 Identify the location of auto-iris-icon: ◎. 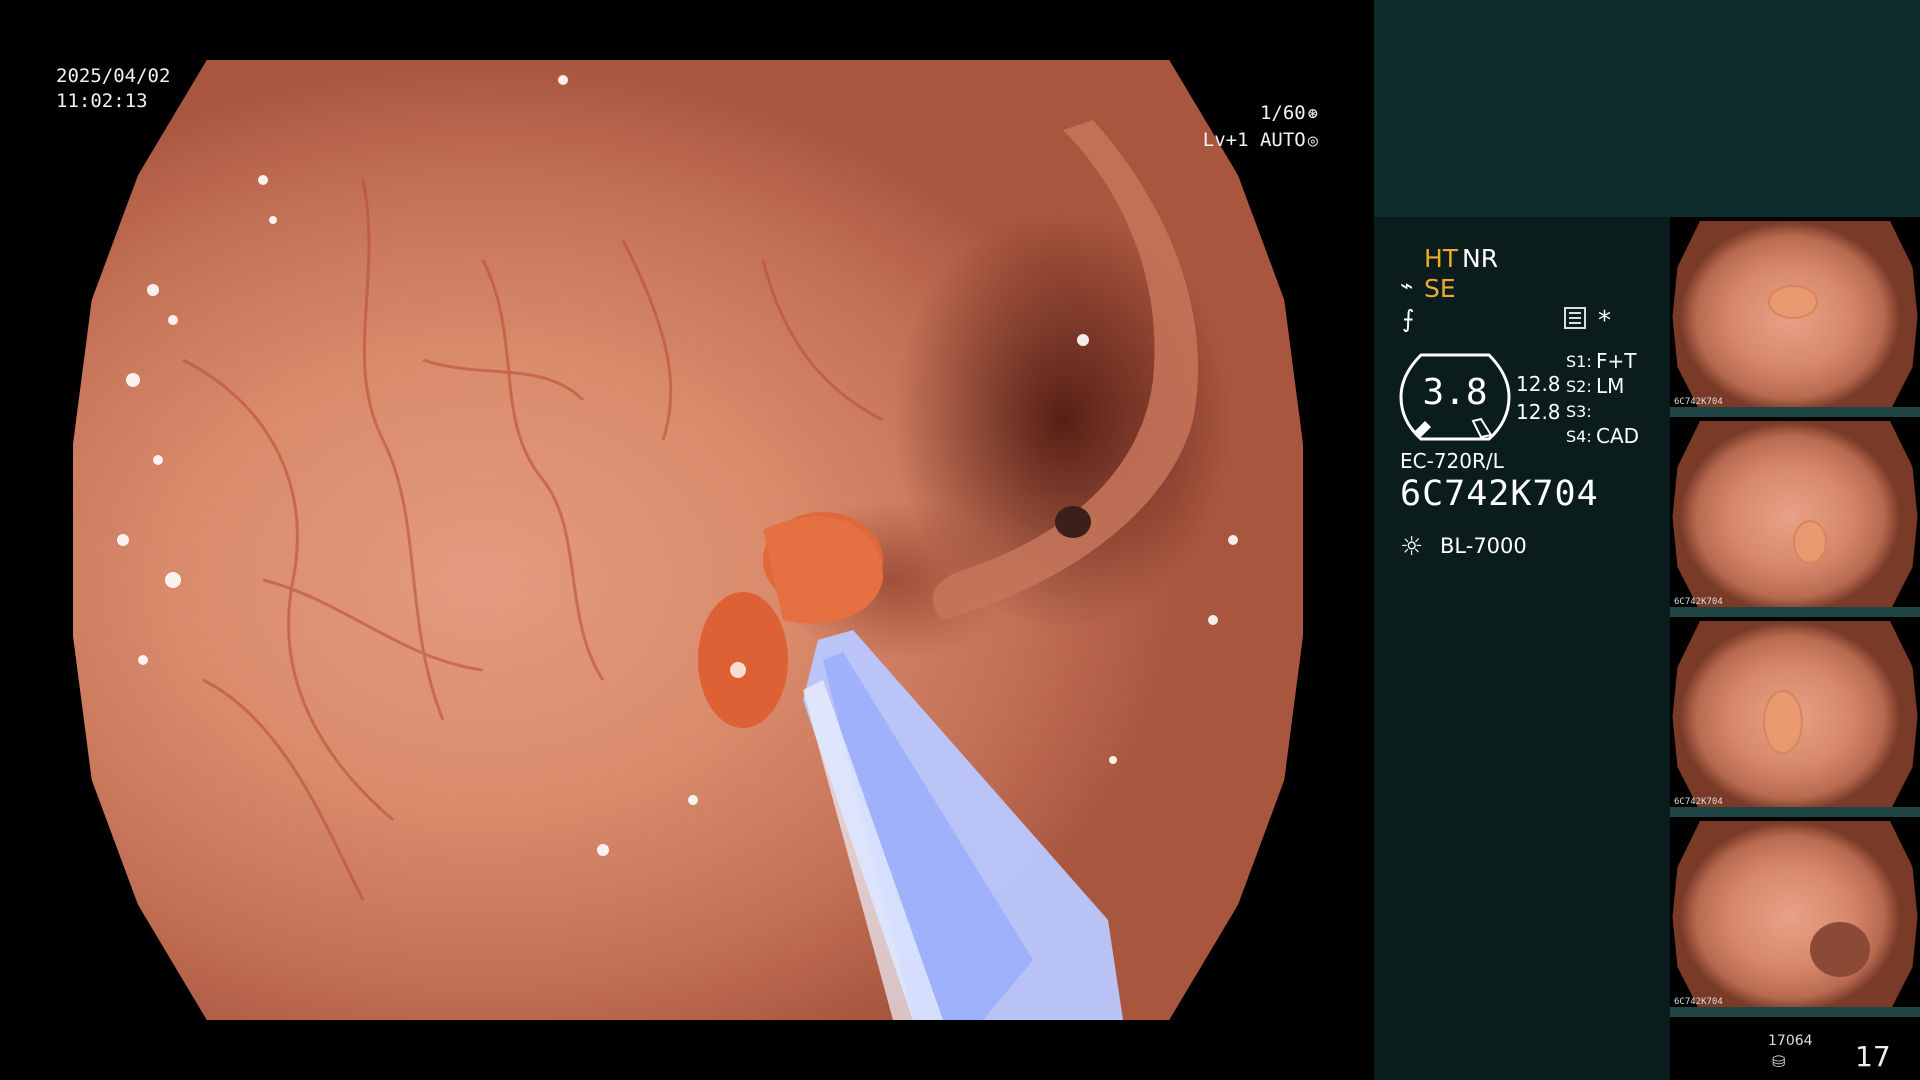
(1312, 141).